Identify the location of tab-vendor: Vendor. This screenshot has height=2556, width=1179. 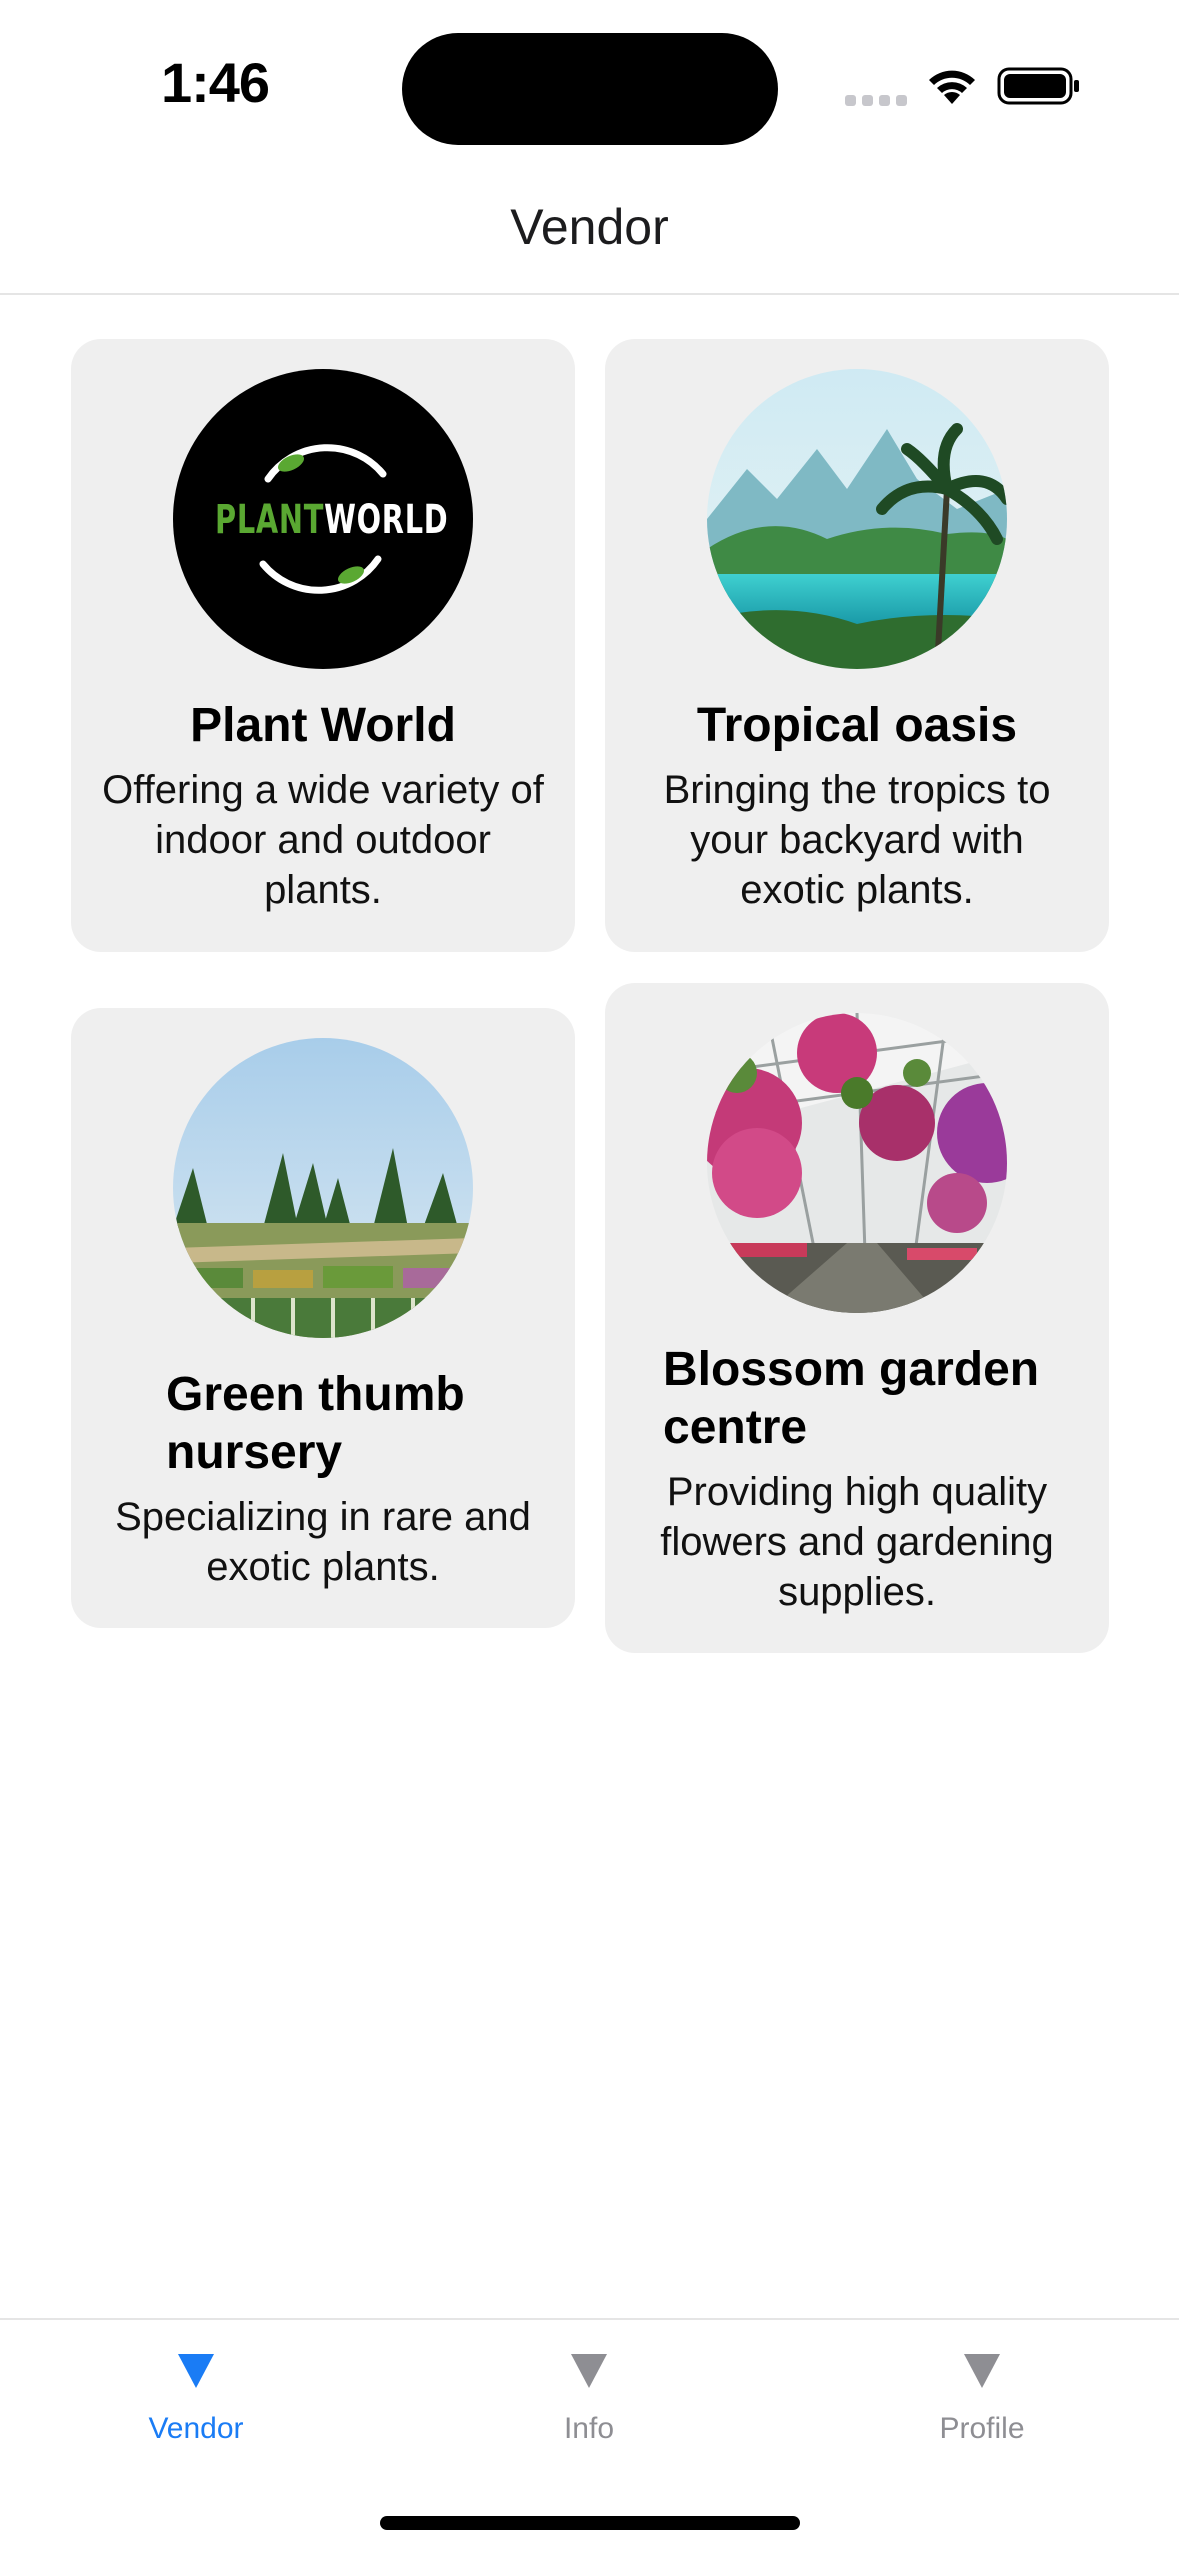
(196, 2415).